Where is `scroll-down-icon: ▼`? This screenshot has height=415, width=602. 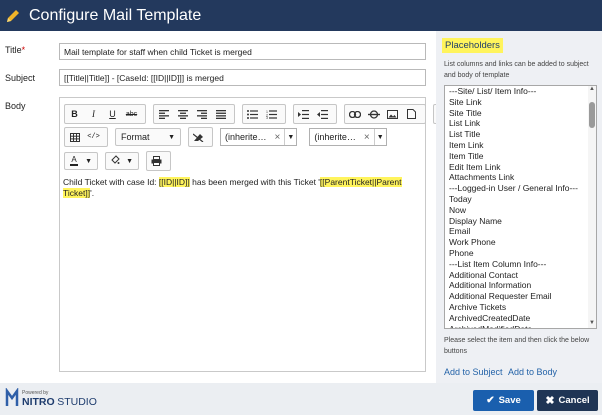 scroll-down-icon: ▼ is located at coordinates (592, 324).